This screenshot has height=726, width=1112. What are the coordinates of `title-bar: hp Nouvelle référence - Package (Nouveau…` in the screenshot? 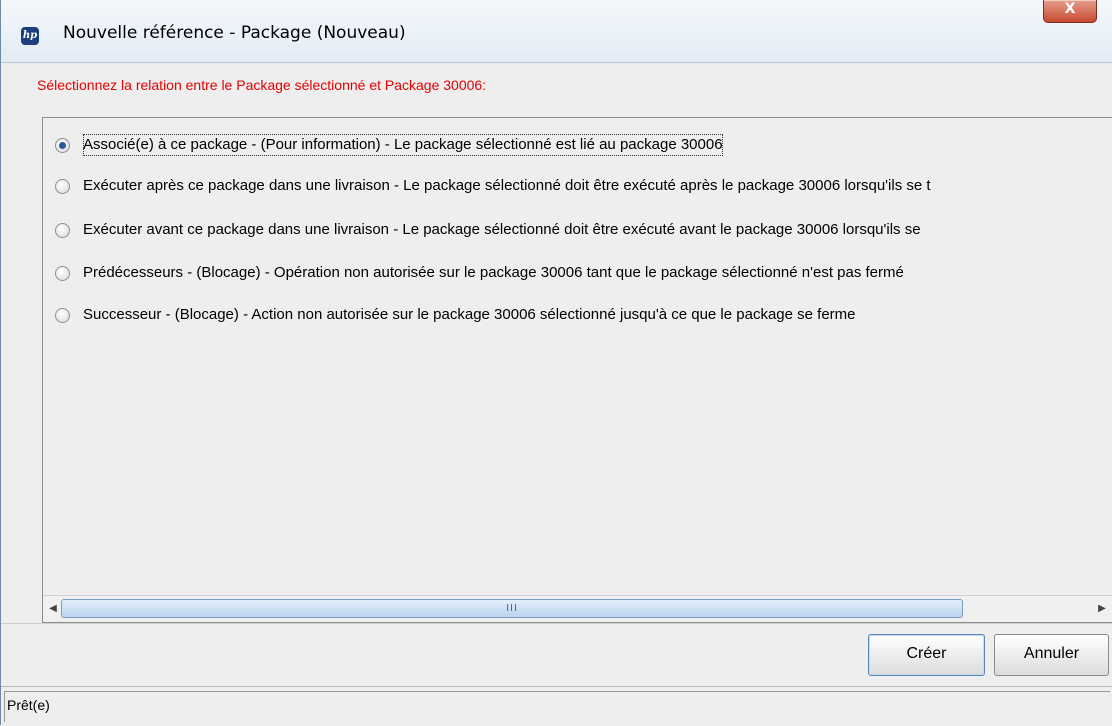 It's located at (556, 31).